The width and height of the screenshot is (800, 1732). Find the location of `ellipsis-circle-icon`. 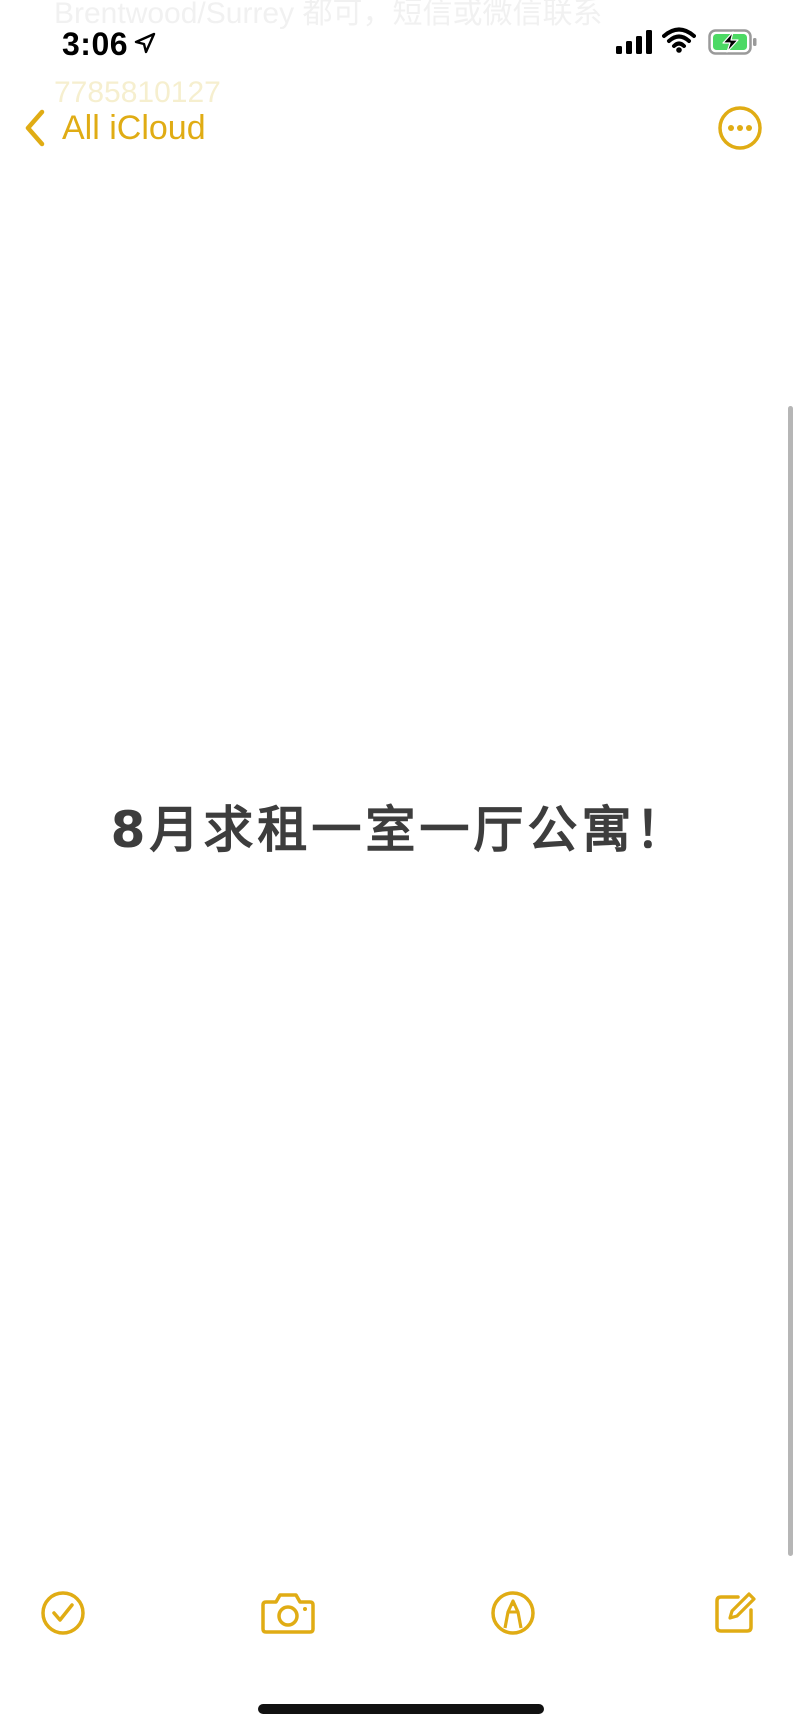

ellipsis-circle-icon is located at coordinates (740, 128).